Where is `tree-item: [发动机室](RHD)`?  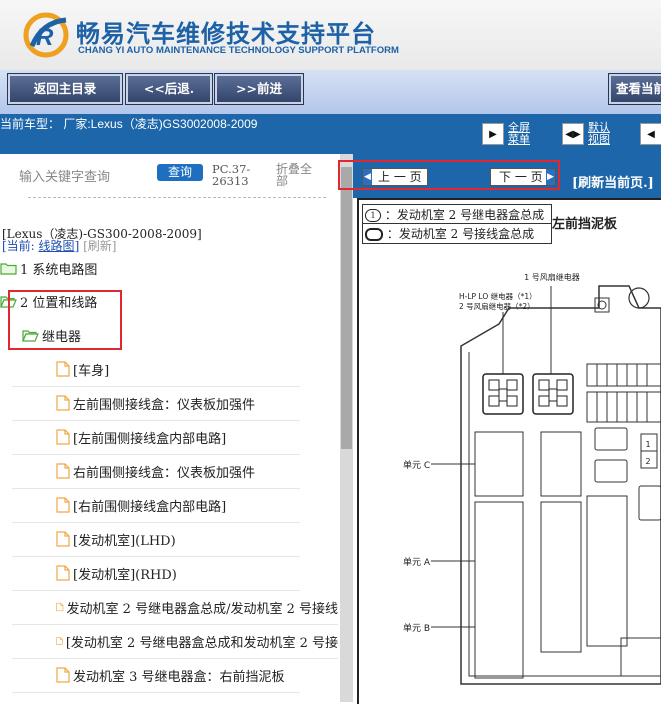
tree-item: [发动机室](RHD) is located at coordinates (156, 573).